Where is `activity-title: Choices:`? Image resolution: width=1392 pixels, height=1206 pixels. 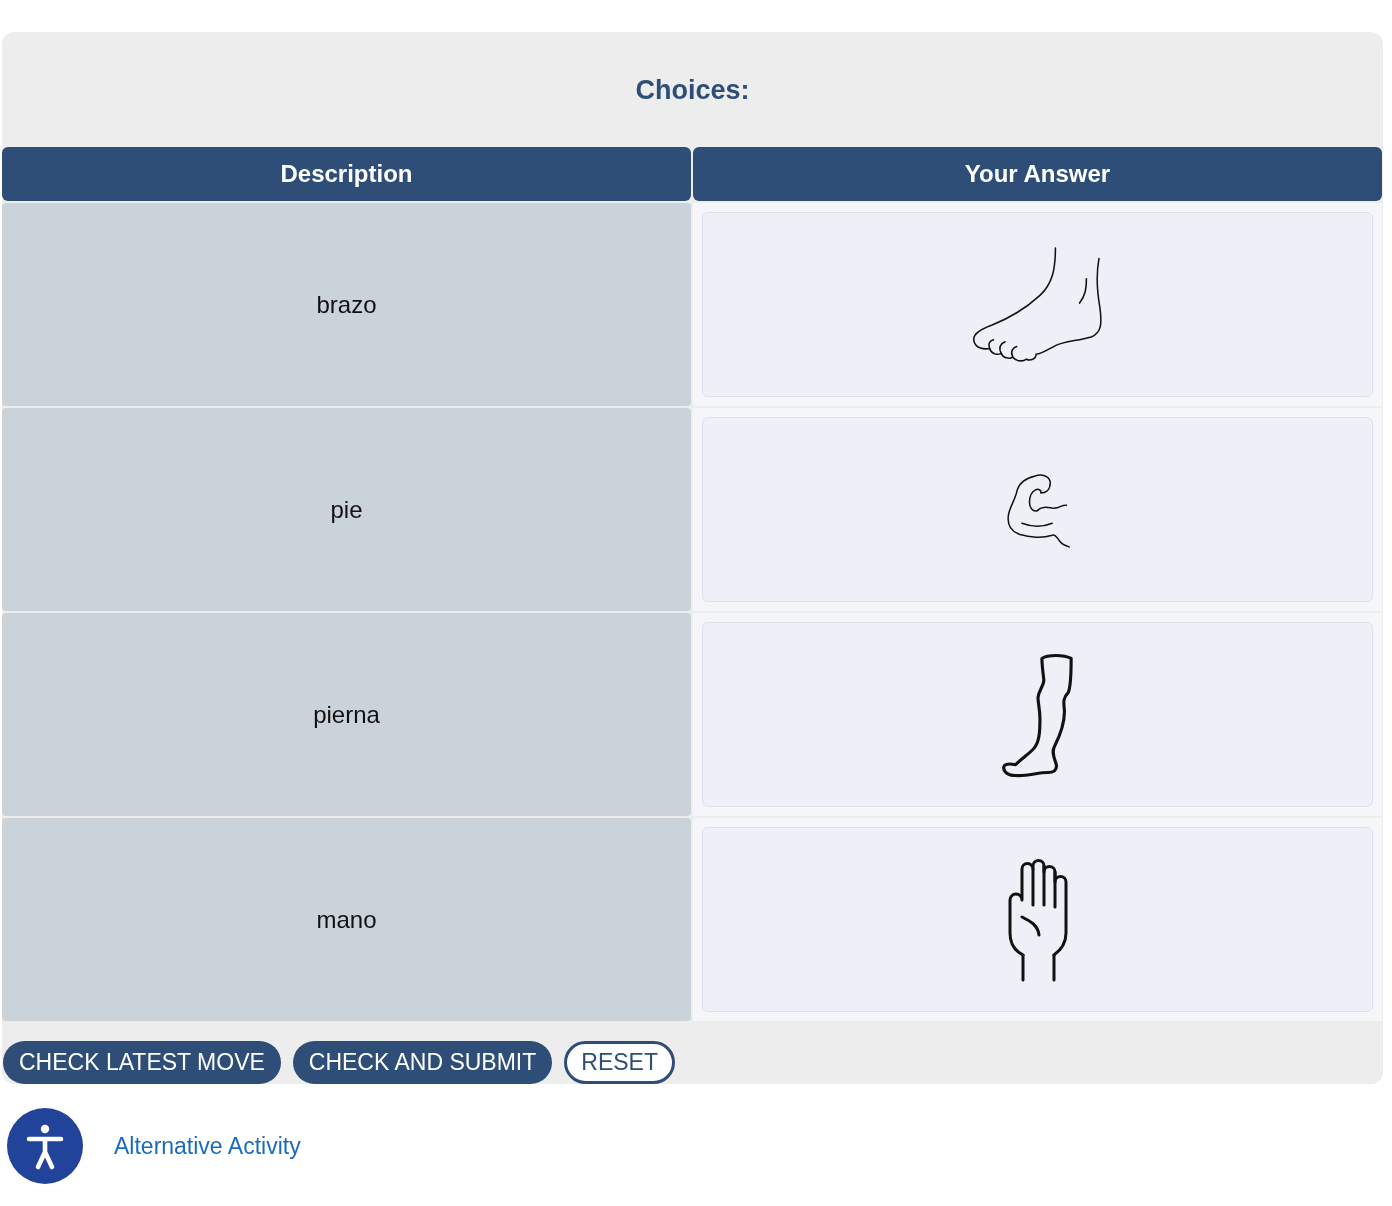
activity-title: Choices: is located at coordinates (692, 90).